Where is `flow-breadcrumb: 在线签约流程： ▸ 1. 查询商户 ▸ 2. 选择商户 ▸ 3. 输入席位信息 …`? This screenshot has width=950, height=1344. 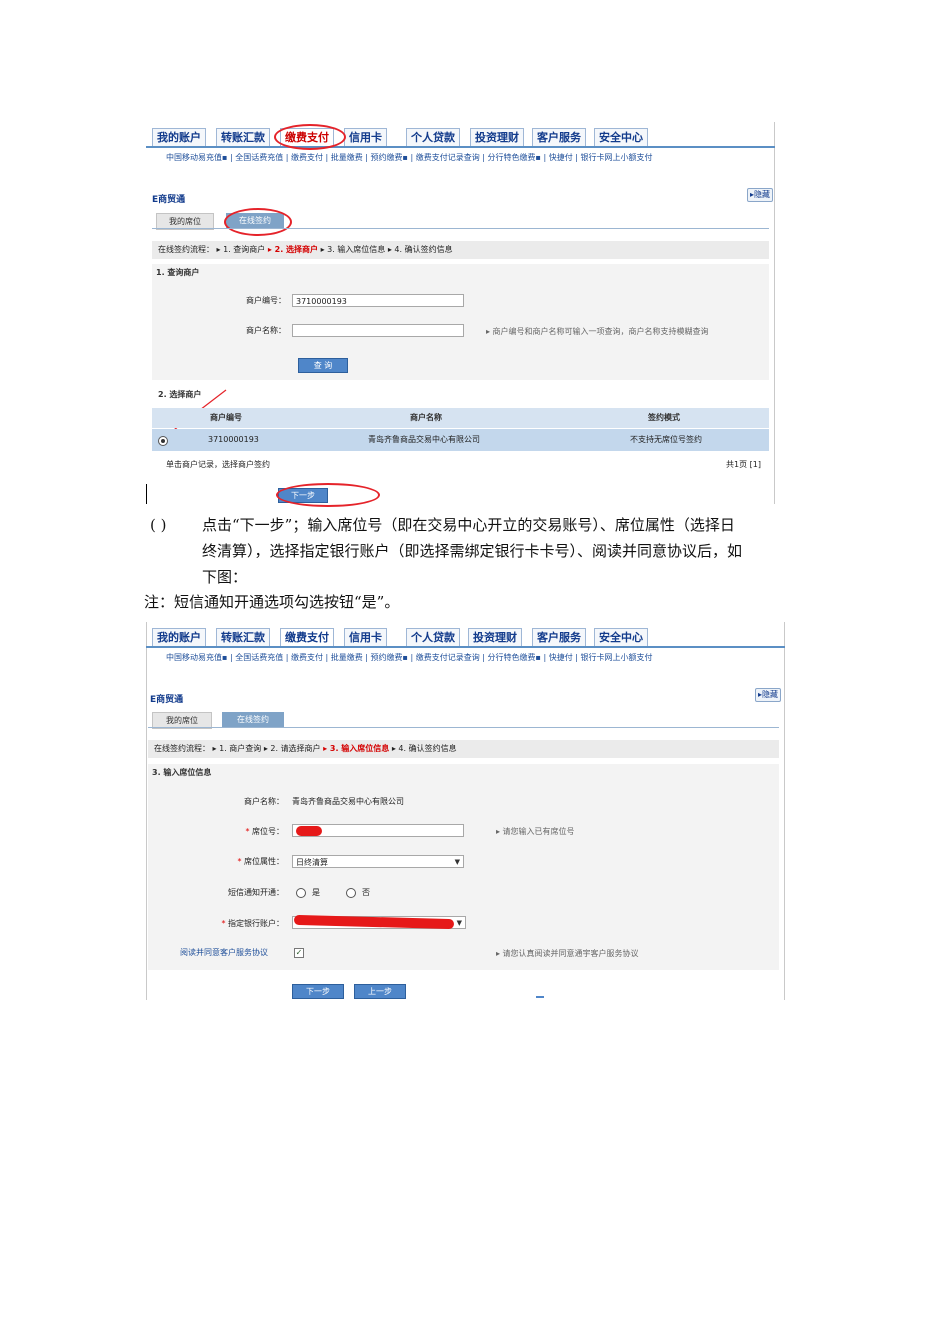
flow-breadcrumb: 在线签约流程： ▸ 1. 查询商户 ▸ 2. 选择商户 ▸ 3. 输入席位信息 … is located at coordinates (460, 250).